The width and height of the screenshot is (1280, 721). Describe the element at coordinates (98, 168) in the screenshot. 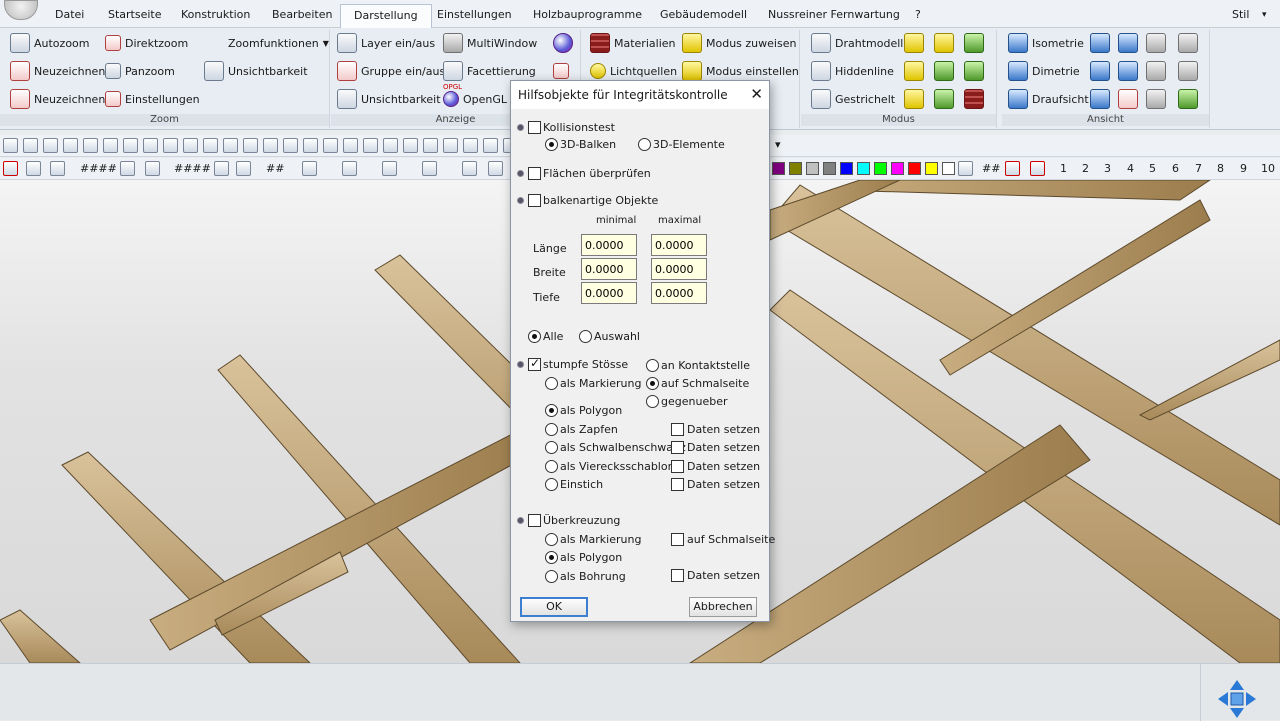

I see `snap-hash-1: ####` at that location.